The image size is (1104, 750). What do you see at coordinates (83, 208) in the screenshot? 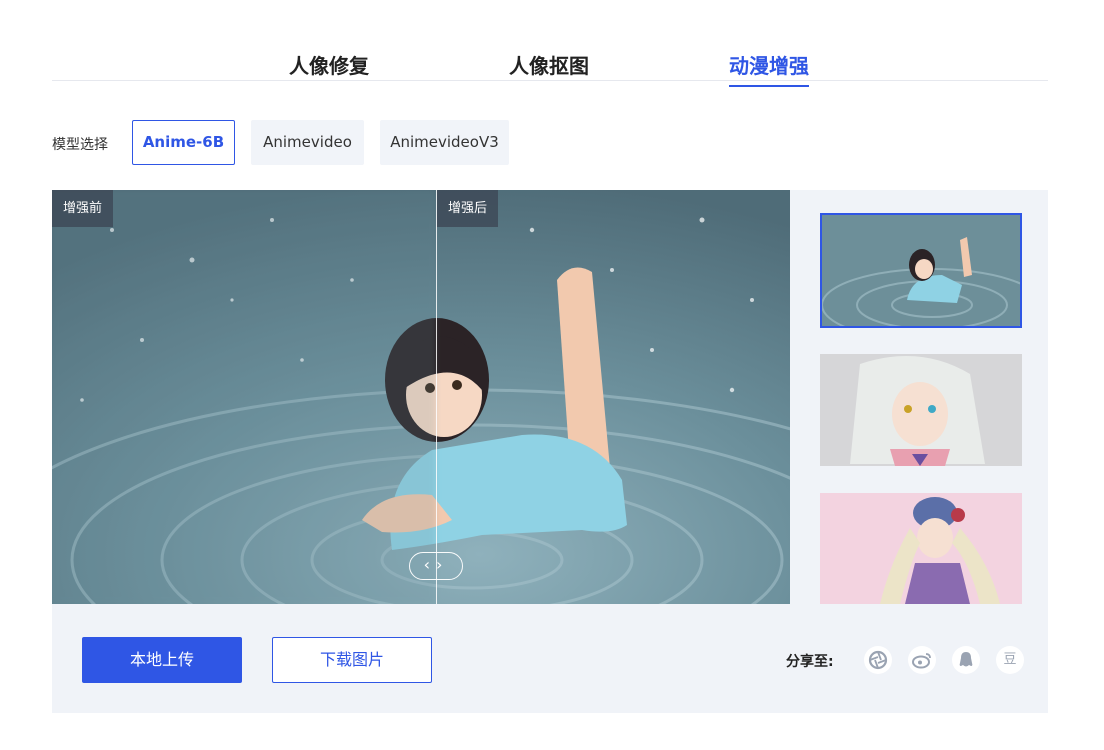
I see `before-tag: 增强前` at bounding box center [83, 208].